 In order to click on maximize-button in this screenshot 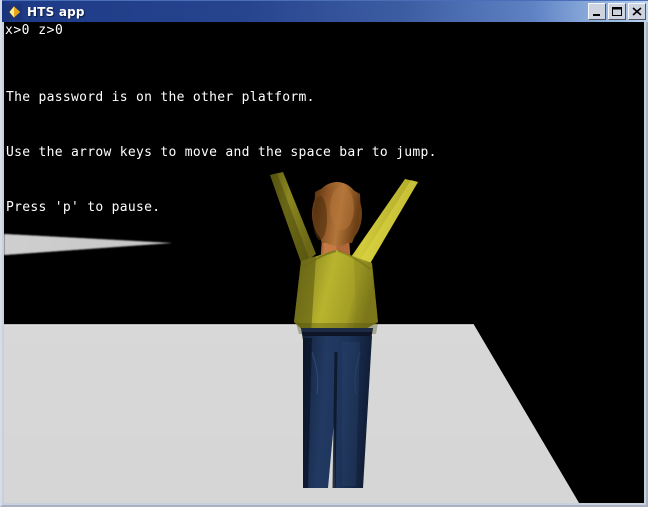, I will do `click(617, 11)`.